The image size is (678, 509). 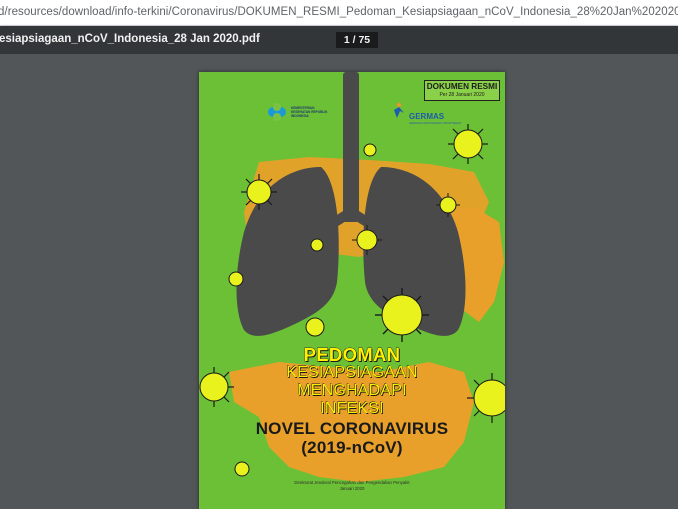 What do you see at coordinates (357, 40) in the screenshot?
I see `page-indicator: 1 / 75` at bounding box center [357, 40].